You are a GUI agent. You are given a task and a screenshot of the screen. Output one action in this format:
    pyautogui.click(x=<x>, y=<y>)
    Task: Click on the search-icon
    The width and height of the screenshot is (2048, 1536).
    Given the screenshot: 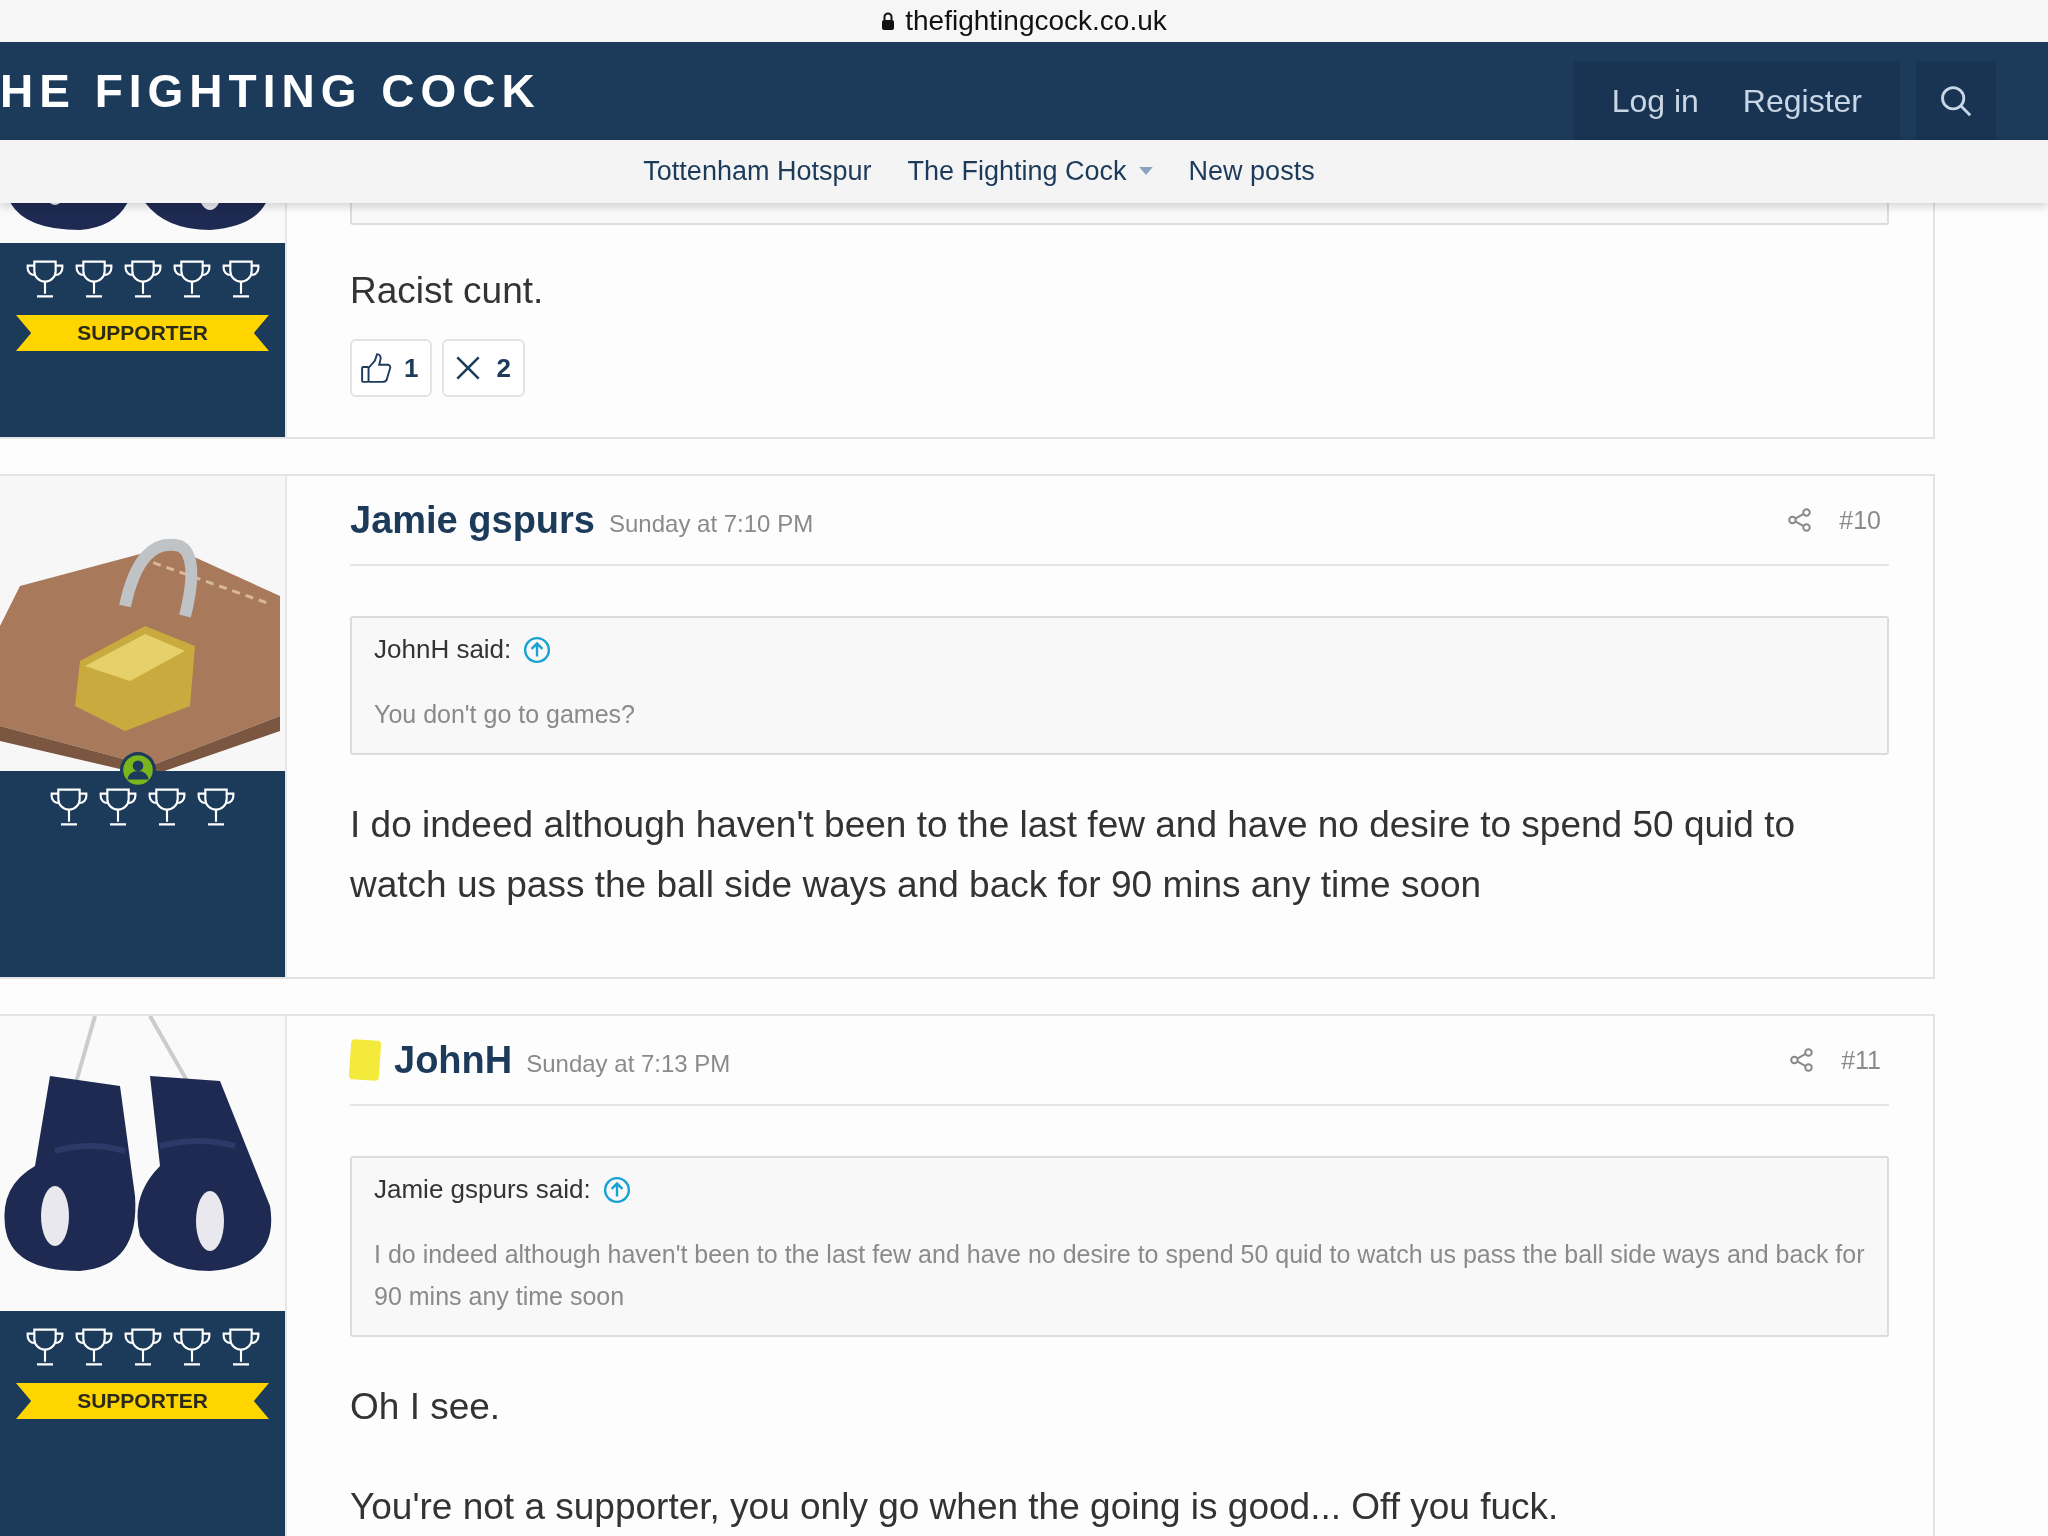 What is the action you would take?
    pyautogui.click(x=1956, y=101)
    